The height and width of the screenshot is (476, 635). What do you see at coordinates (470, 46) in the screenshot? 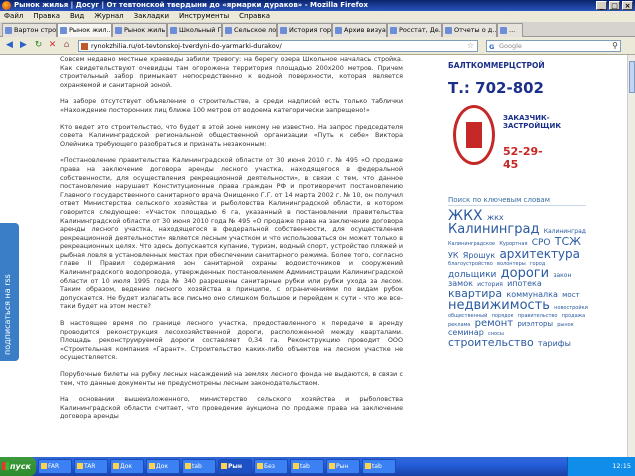
I see `bookmark-star-icon: ☆` at bounding box center [470, 46].